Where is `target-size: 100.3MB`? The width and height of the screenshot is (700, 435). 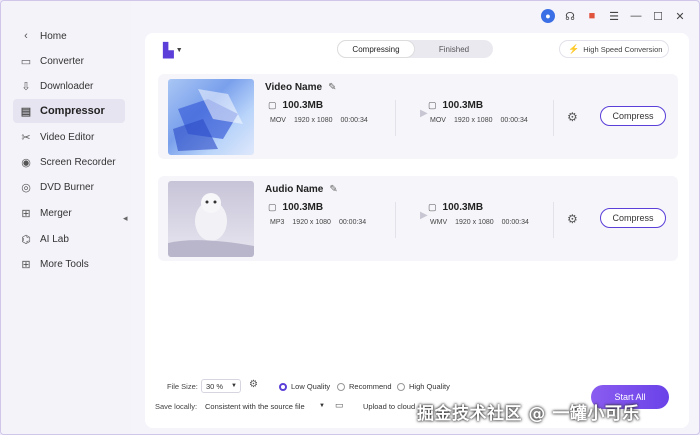
target-size: 100.3MB is located at coordinates (463, 207).